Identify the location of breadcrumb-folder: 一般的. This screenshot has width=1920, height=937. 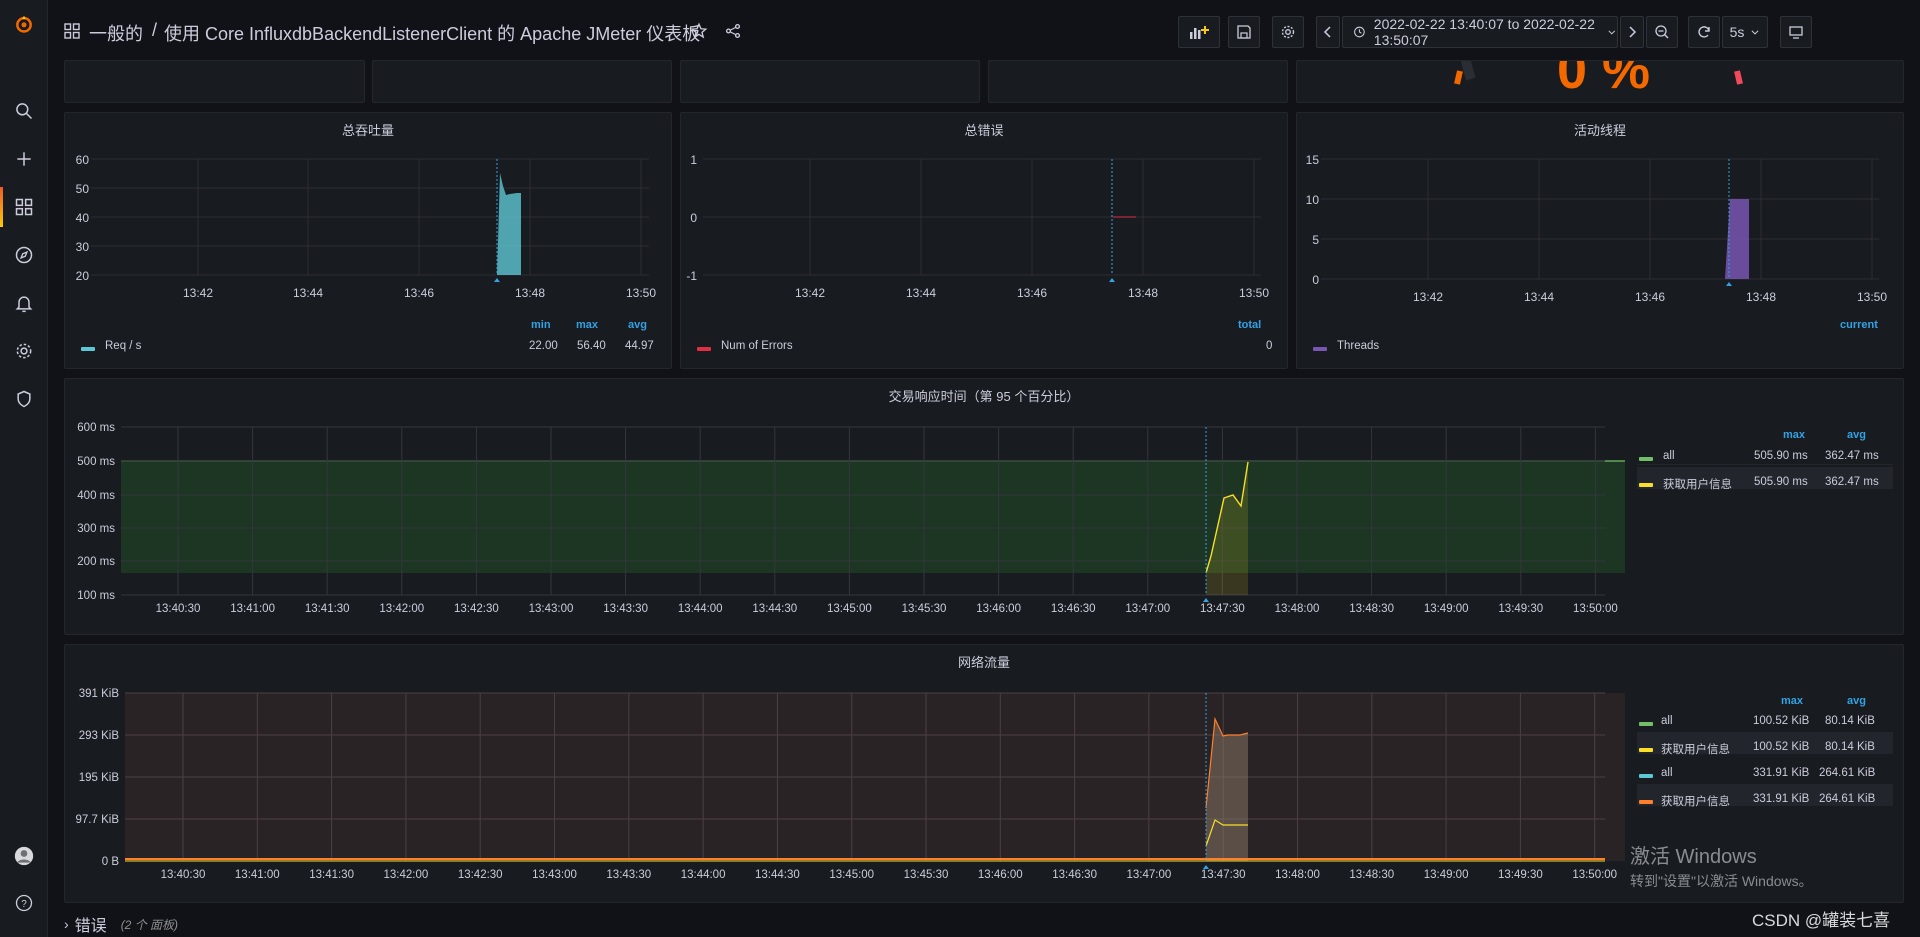
(116, 33).